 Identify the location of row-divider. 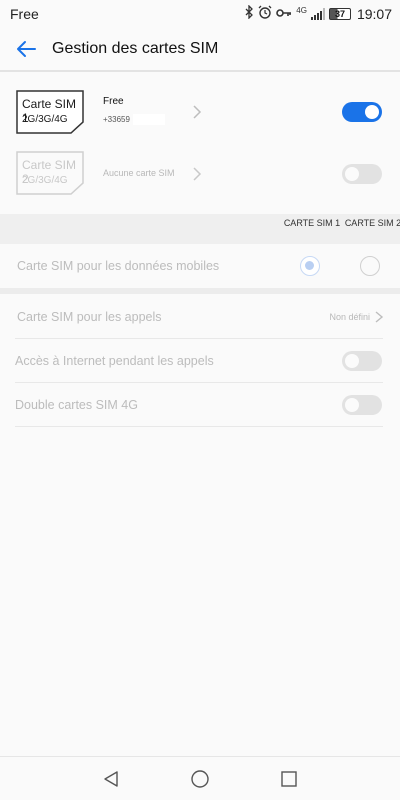
(199, 426).